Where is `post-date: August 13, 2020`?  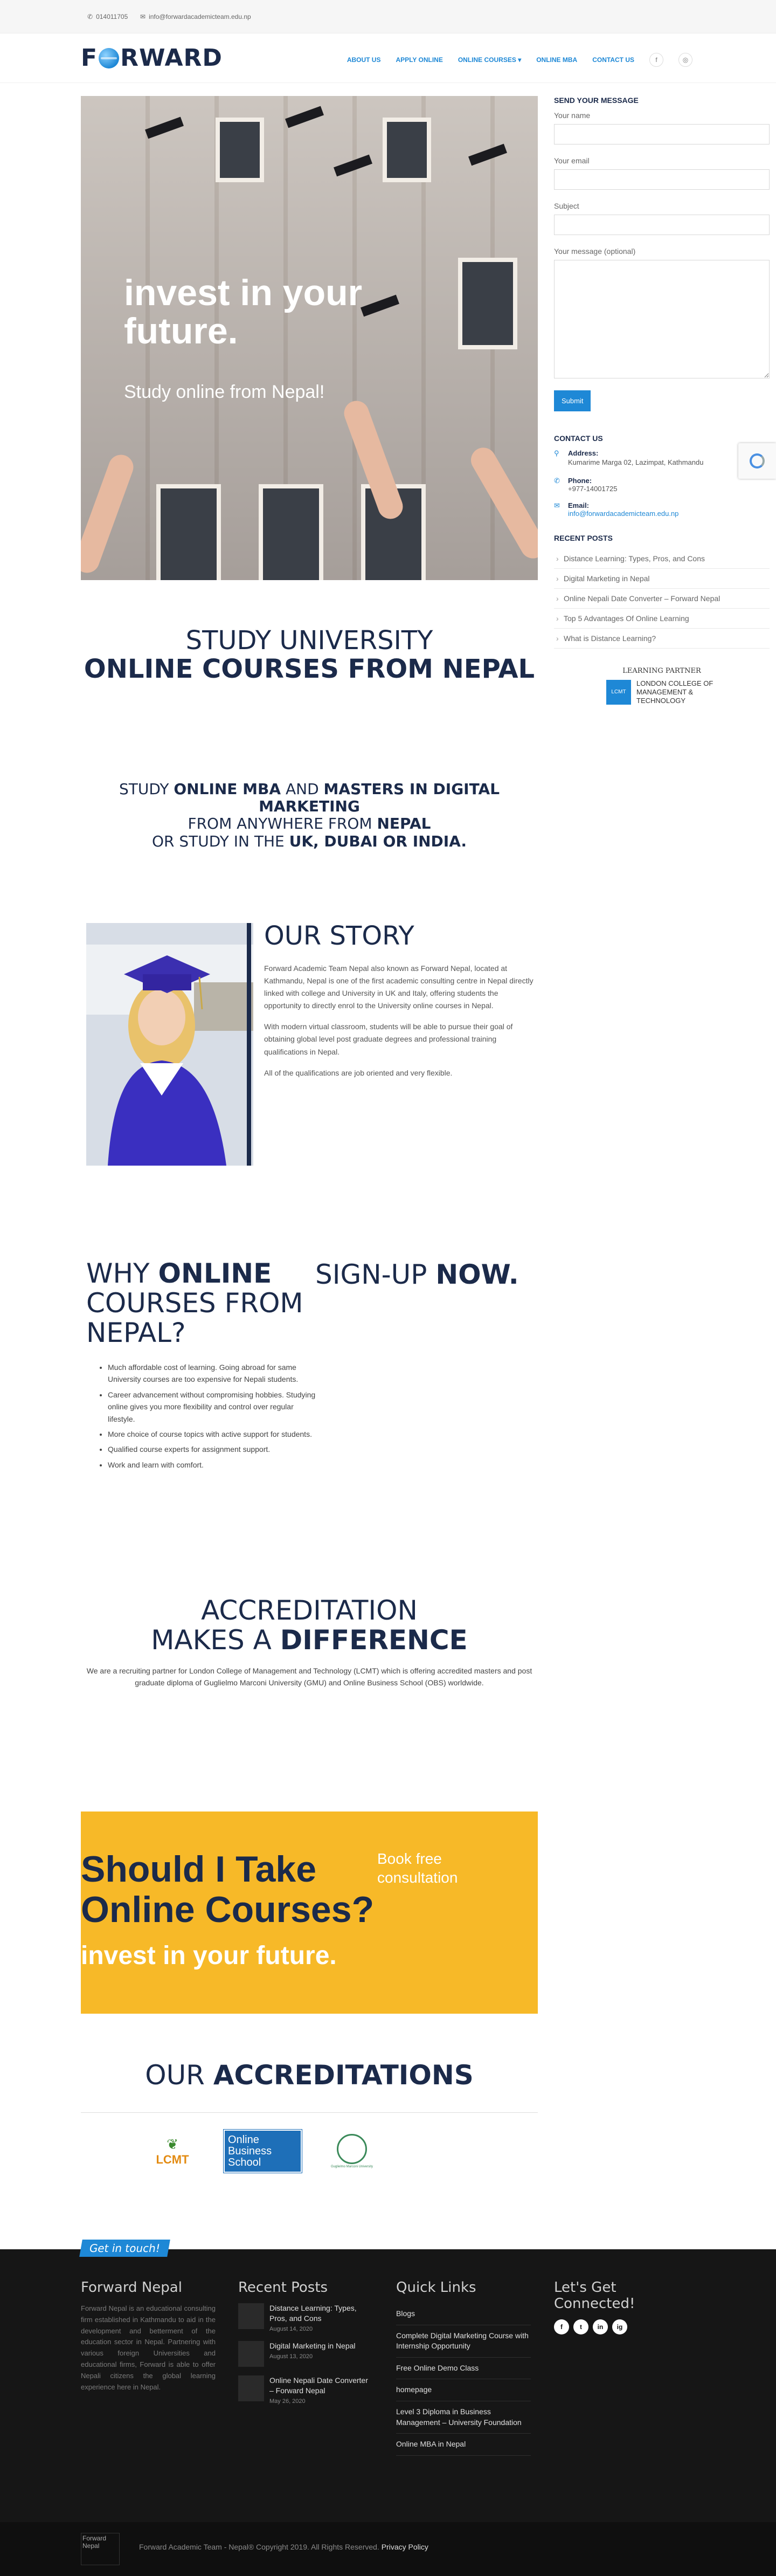
post-date: August 13, 2020 is located at coordinates (291, 2356).